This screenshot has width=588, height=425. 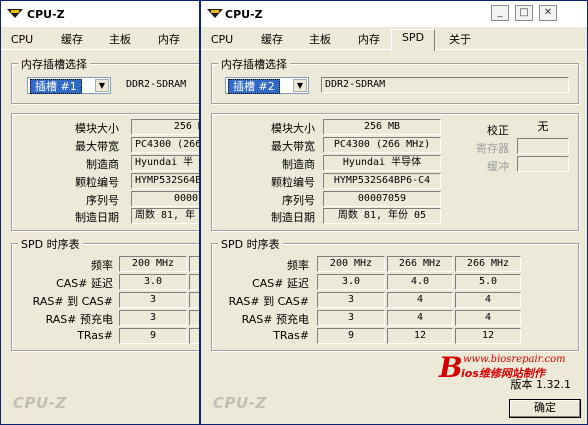 What do you see at coordinates (548, 13) in the screenshot?
I see `close-button: ✕` at bounding box center [548, 13].